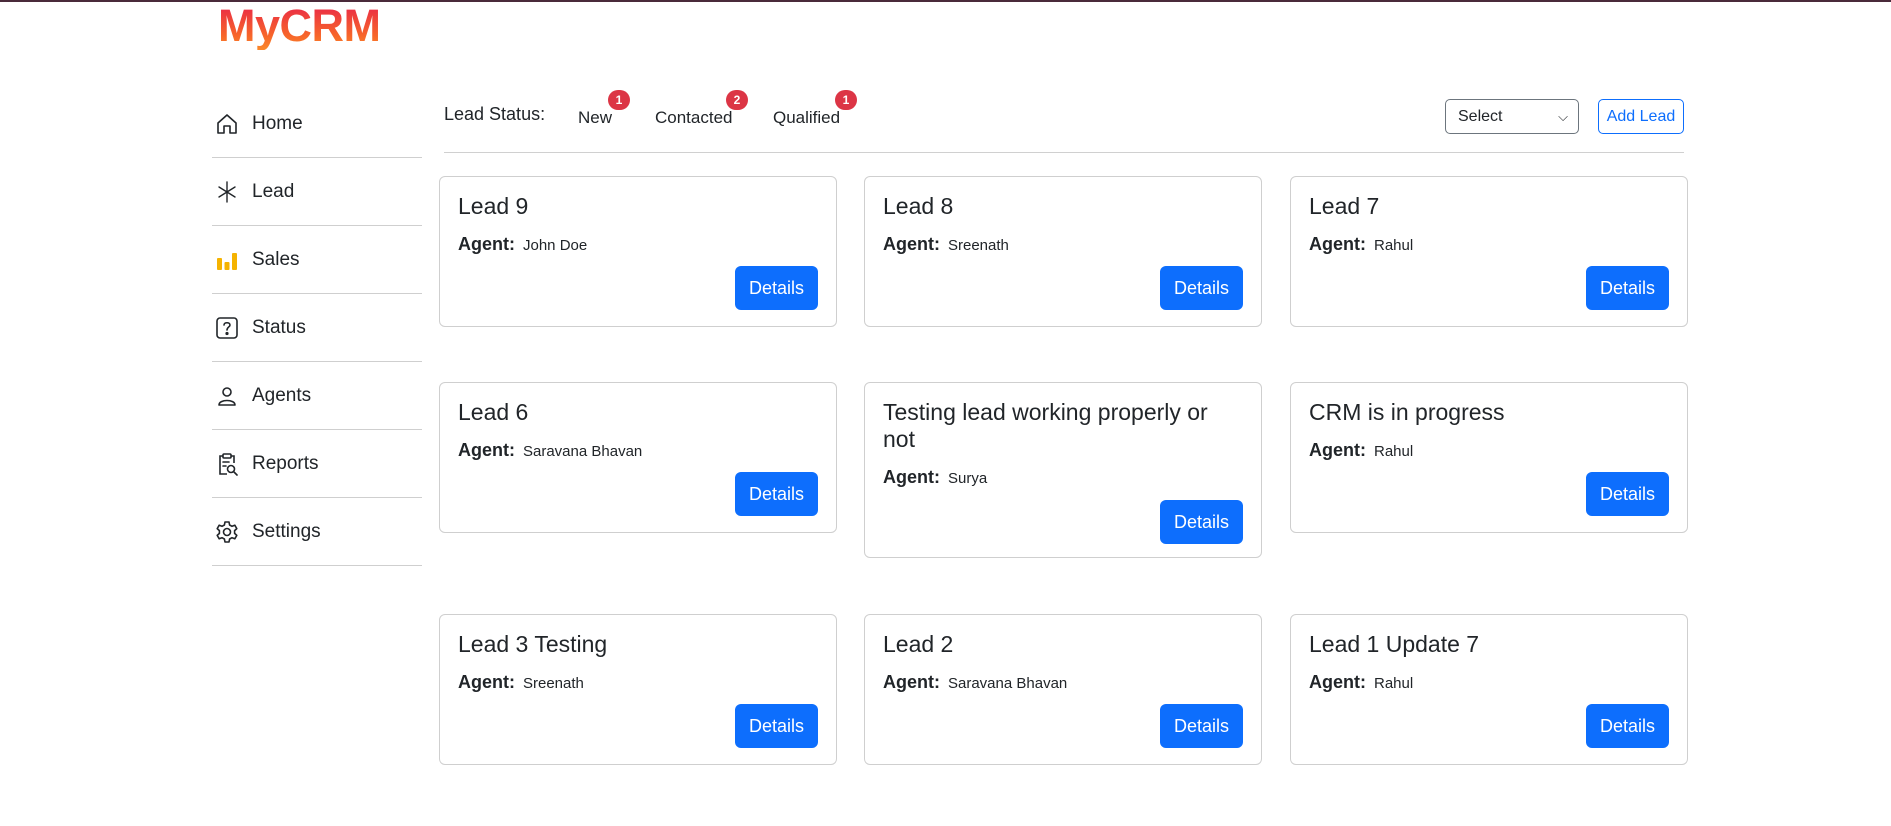 The height and width of the screenshot is (826, 1891). Describe the element at coordinates (276, 259) in the screenshot. I see `sidebar-item-label: Sales` at that location.